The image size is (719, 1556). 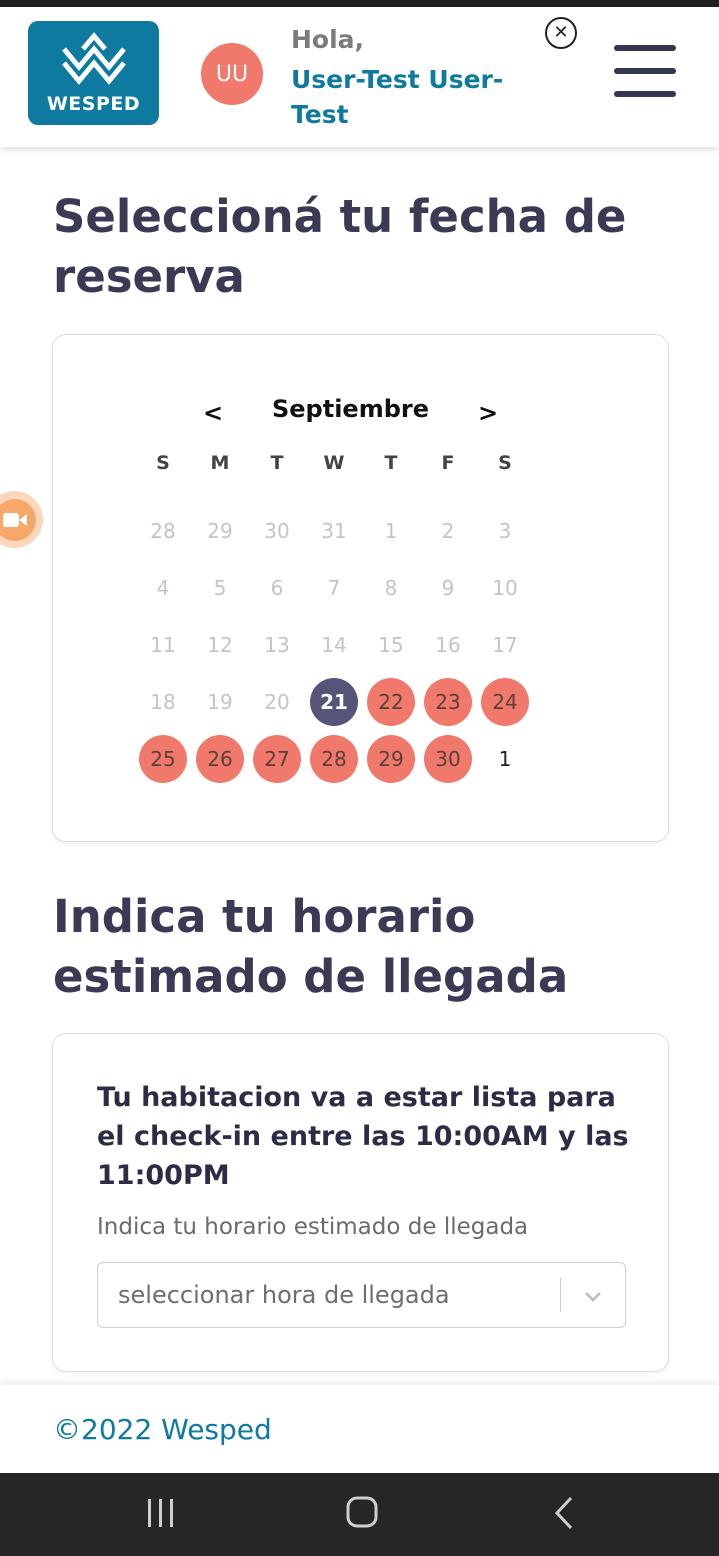 I want to click on calendar-day: 24, so click(x=505, y=702).